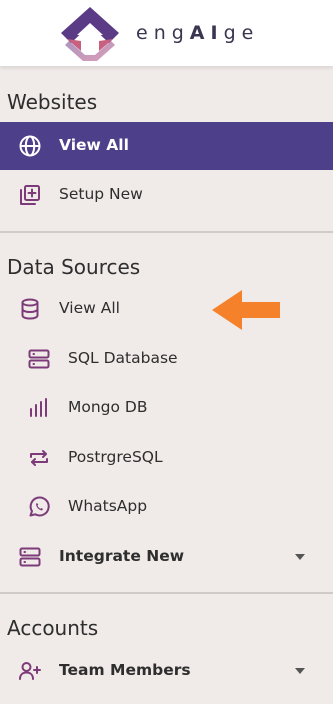  What do you see at coordinates (108, 506) in the screenshot?
I see `whatsapp-label: WhatsApp` at bounding box center [108, 506].